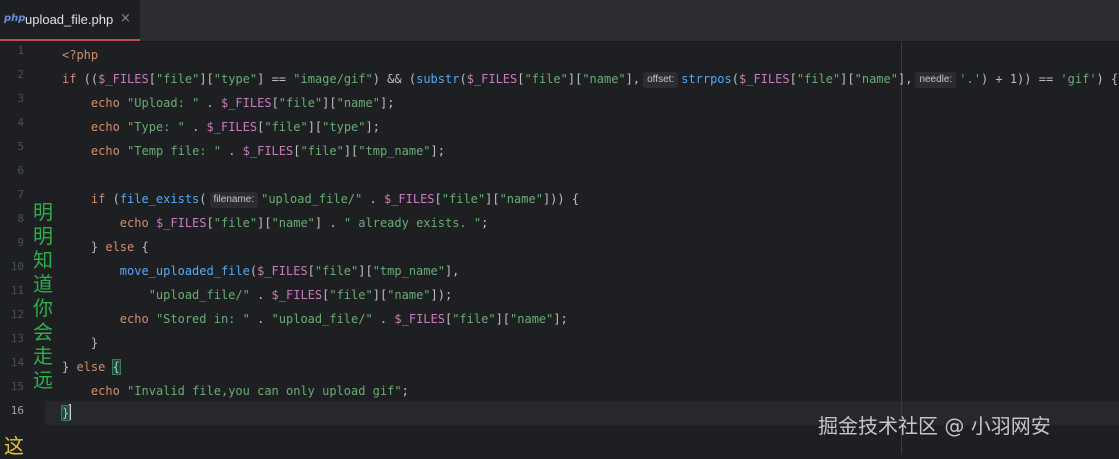 This screenshot has height=459, width=1119. I want to click on string: "Invalid file,you can only upload gif", so click(264, 391).